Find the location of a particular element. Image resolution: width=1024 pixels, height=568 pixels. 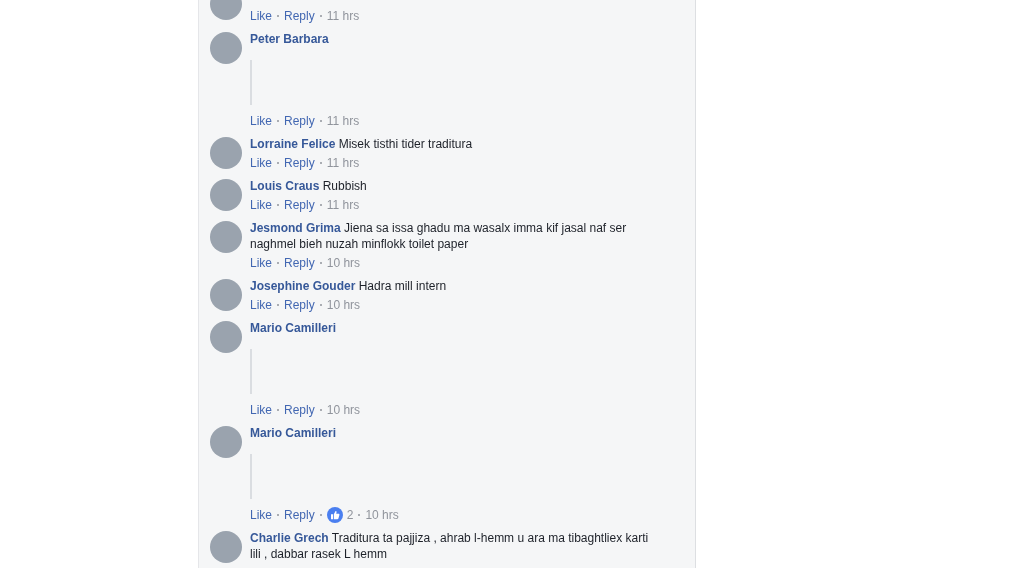

comment-text: Lorraine Felice Misek tisthi tider traditura is located at coordinates (362, 144).